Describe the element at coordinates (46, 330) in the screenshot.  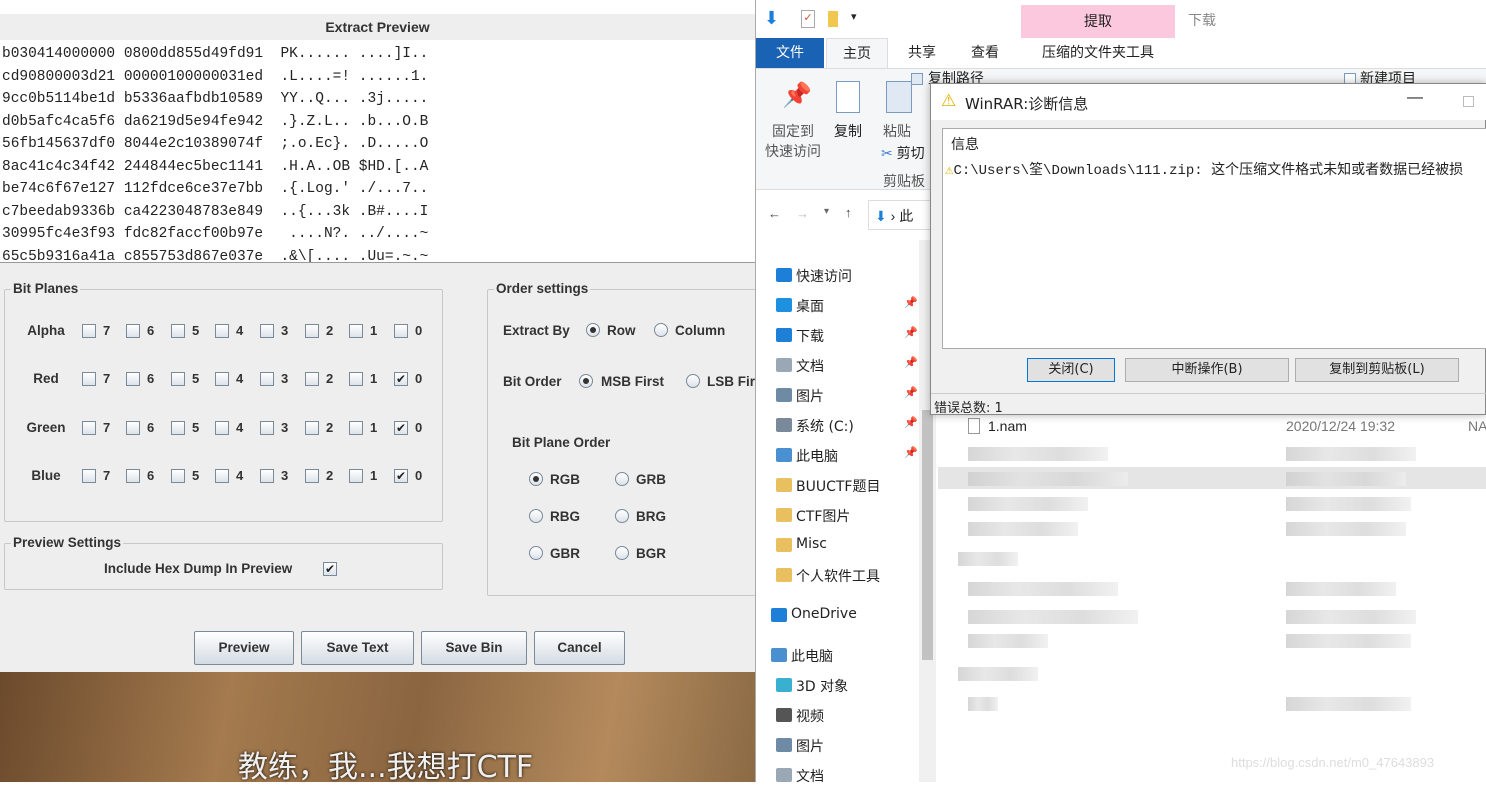
I see `row-label-alpha: Alpha` at that location.